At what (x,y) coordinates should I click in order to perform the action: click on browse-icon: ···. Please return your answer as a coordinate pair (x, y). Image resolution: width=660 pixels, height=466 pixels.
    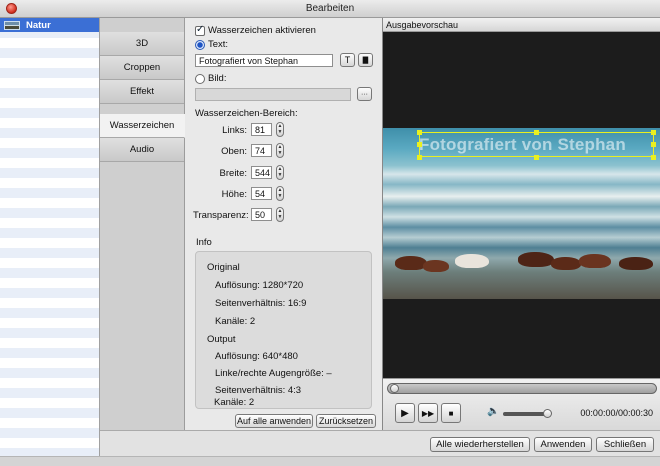
    Looking at the image, I should click on (364, 94).